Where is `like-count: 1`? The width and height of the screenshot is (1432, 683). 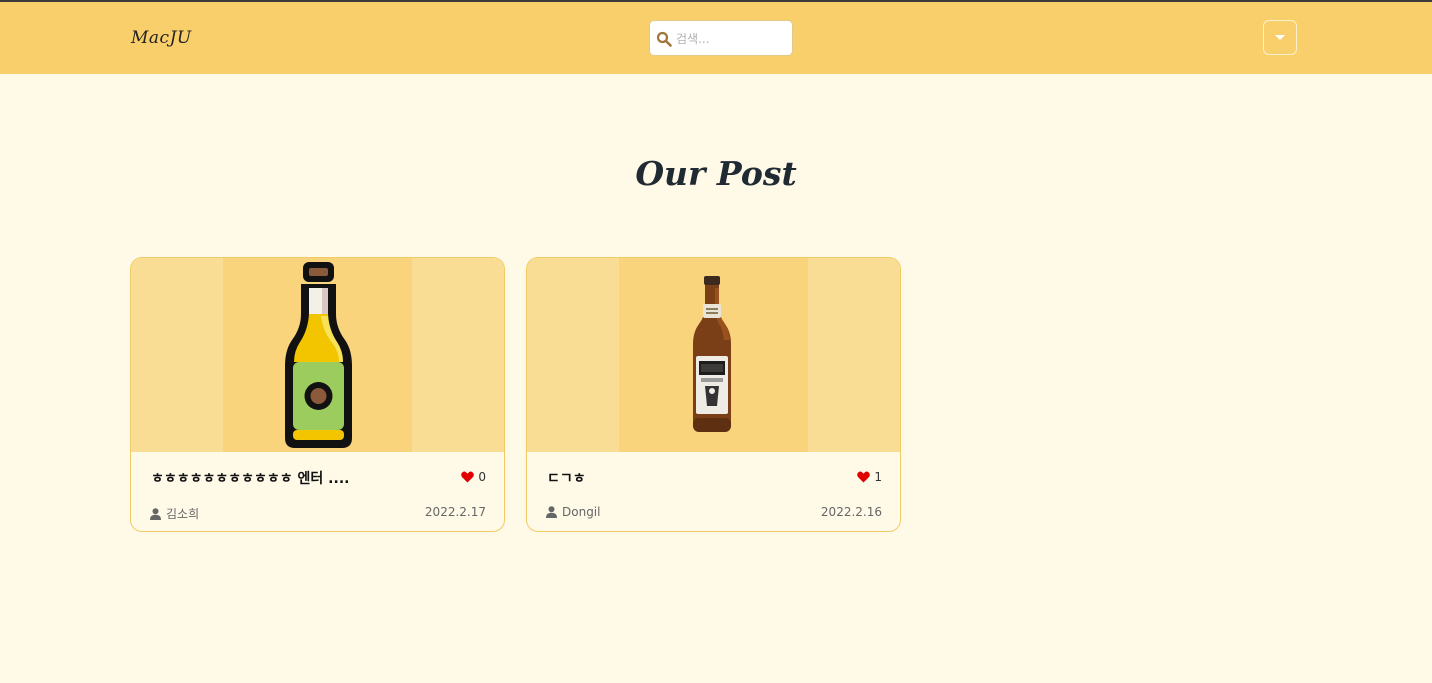
like-count: 1 is located at coordinates (869, 477).